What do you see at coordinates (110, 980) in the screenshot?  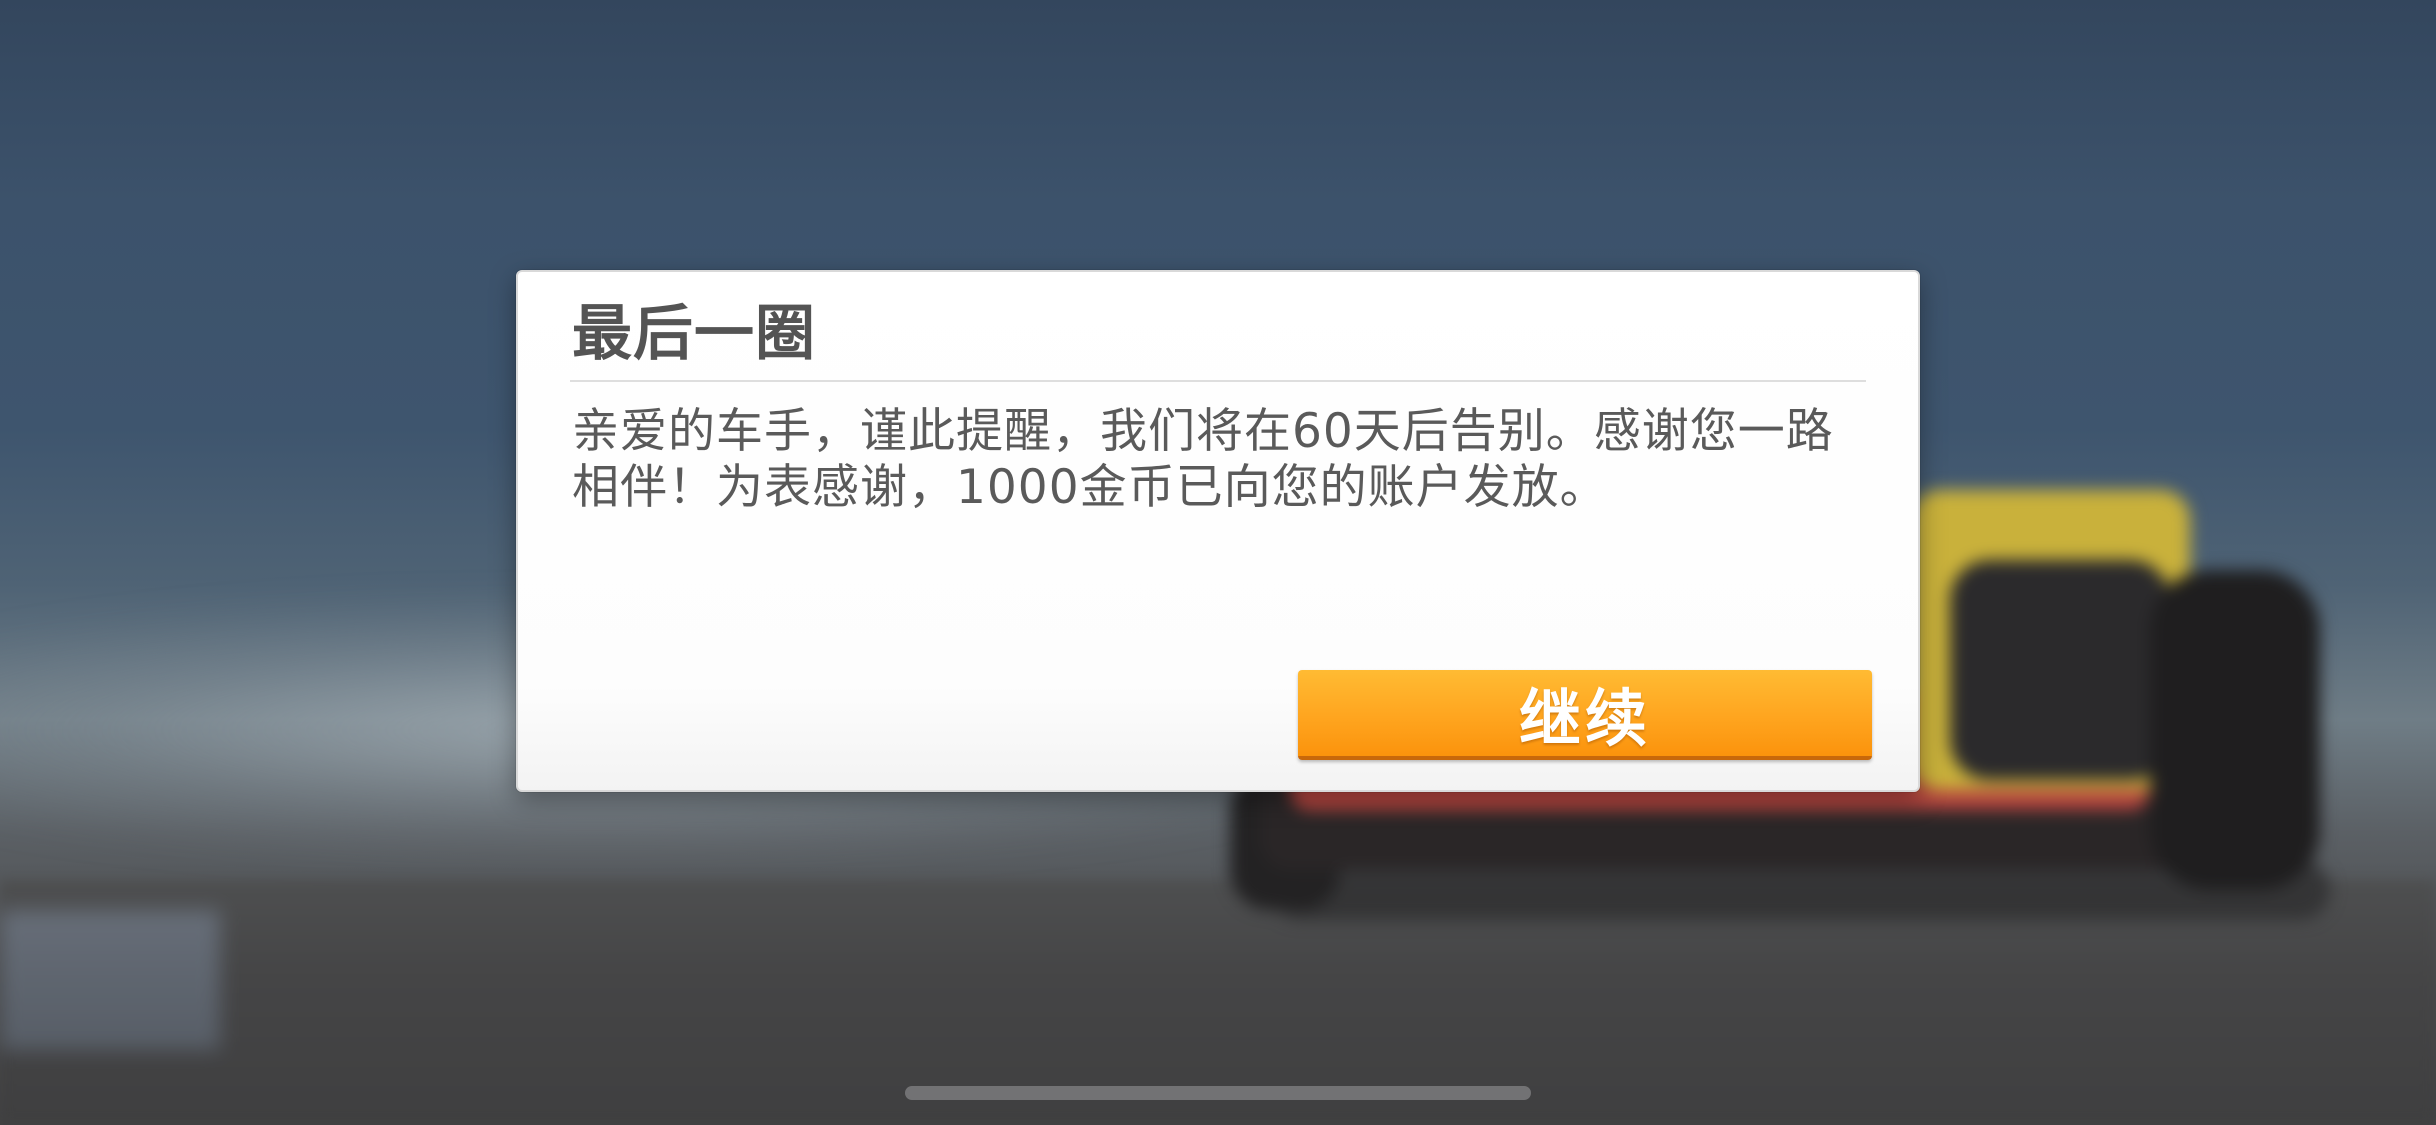 I see `grandstand` at bounding box center [110, 980].